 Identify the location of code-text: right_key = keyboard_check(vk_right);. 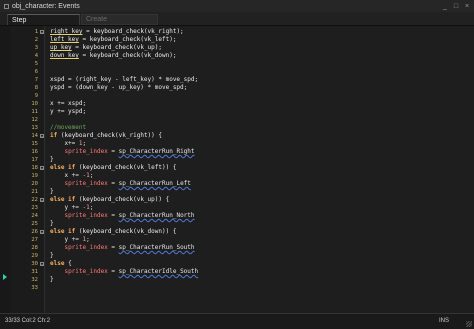
(117, 31).